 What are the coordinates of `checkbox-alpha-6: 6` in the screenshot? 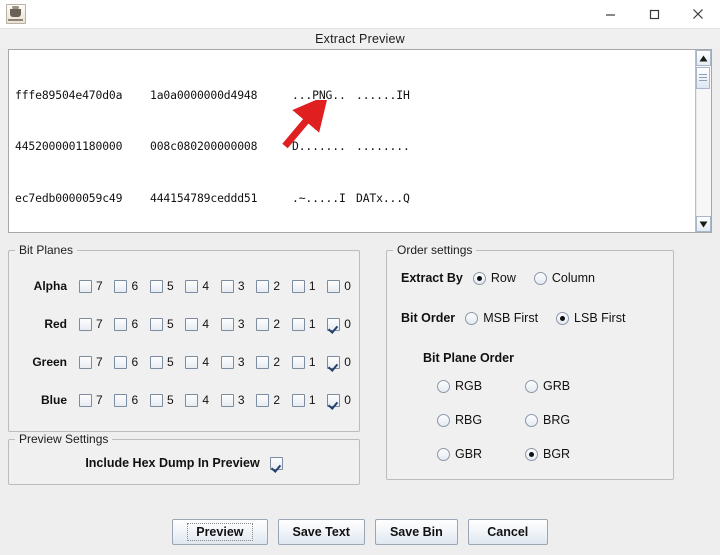 It's located at (126, 286).